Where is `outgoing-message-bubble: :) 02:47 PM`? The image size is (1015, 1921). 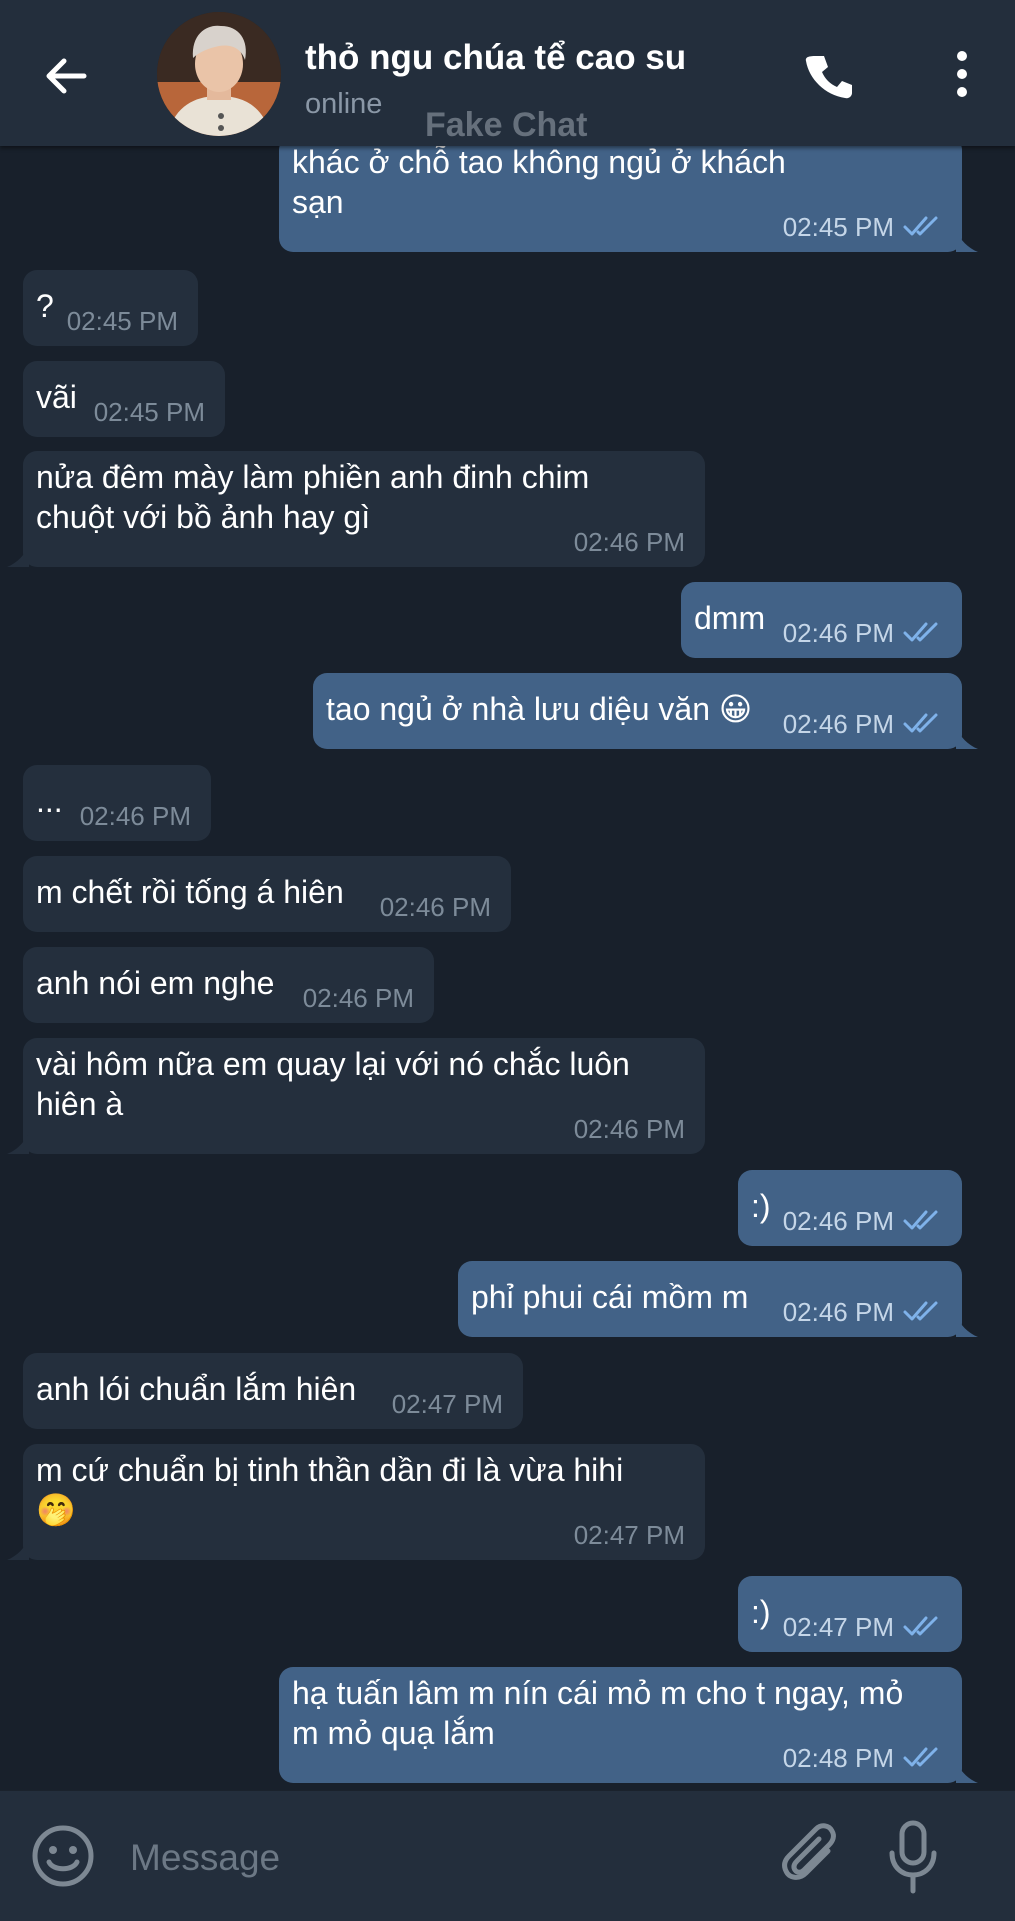
outgoing-message-bubble: :) 02:47 PM is located at coordinates (850, 1614).